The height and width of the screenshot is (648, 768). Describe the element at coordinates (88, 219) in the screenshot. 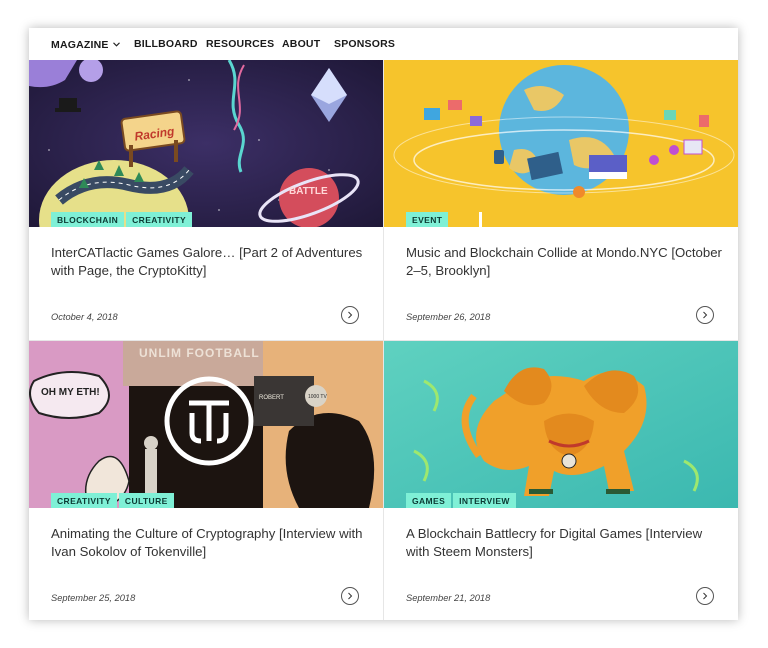

I see `tag-blockchain: BLOCKCHAIN` at that location.